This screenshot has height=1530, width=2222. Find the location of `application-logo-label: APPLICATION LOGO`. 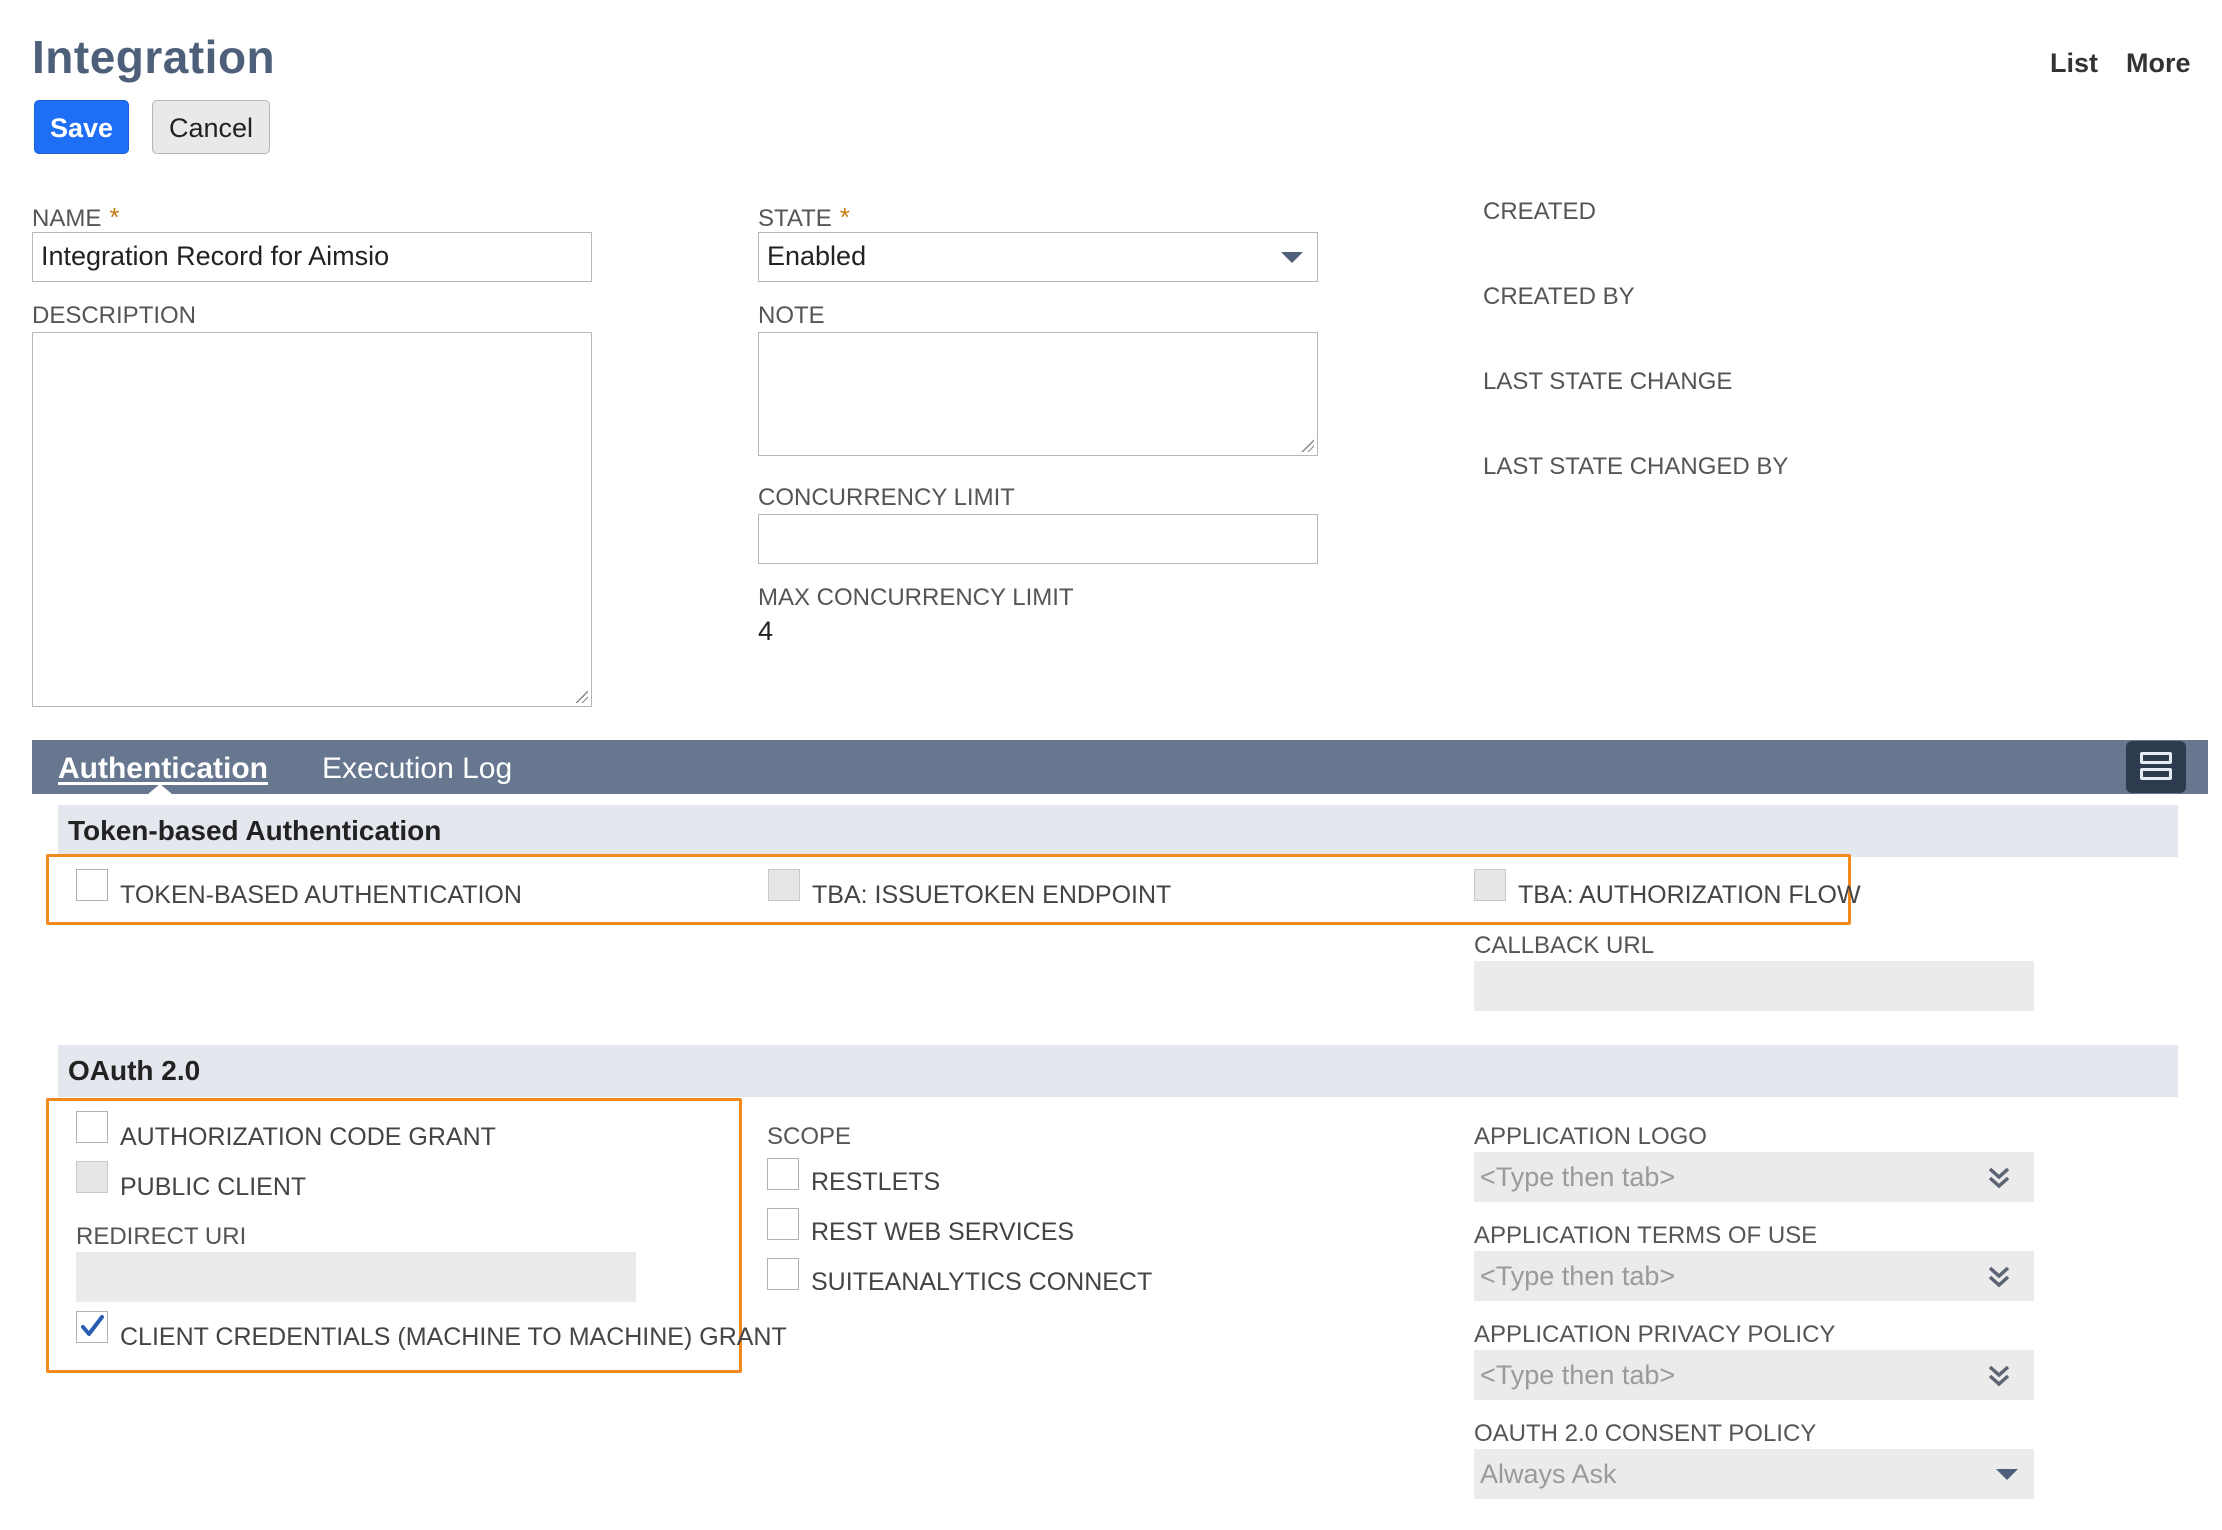

application-logo-label: APPLICATION LOGO is located at coordinates (1590, 1136).